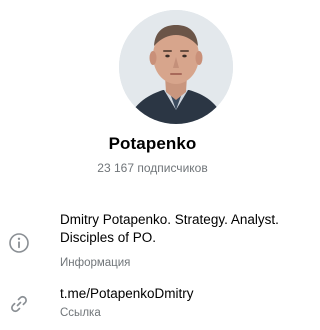  What do you see at coordinates (95, 263) in the screenshot?
I see `about-caption: Информация` at bounding box center [95, 263].